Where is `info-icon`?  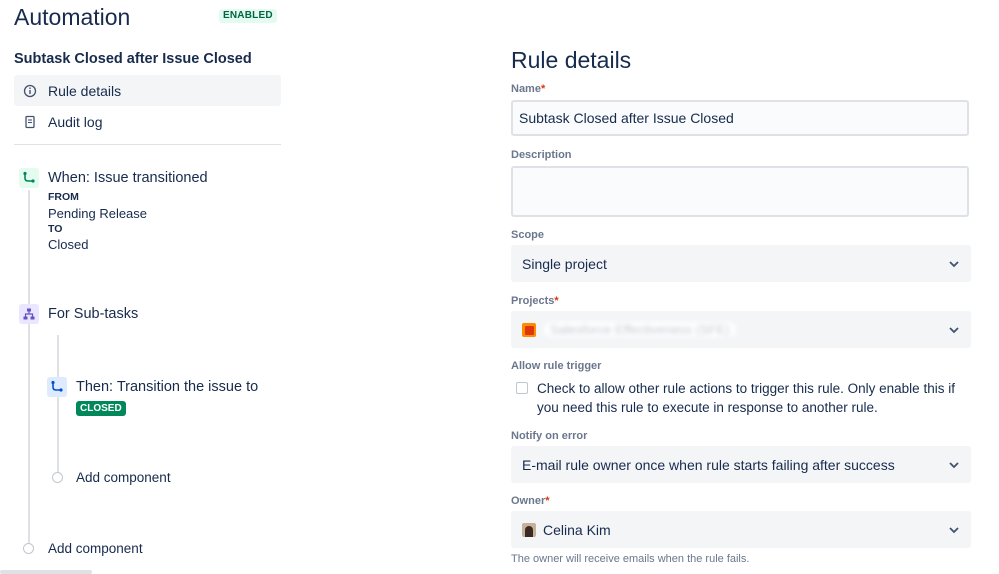
info-icon is located at coordinates (30, 91).